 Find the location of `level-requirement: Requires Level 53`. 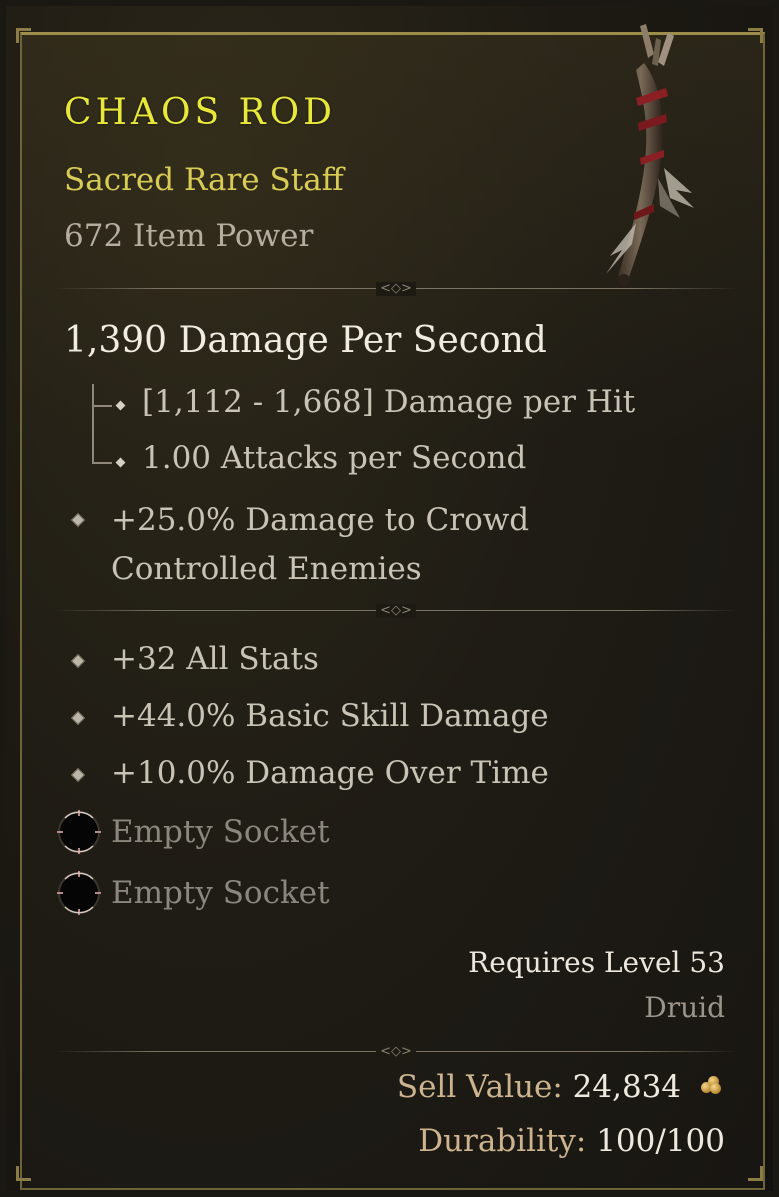

level-requirement: Requires Level 53 is located at coordinates (596, 962).